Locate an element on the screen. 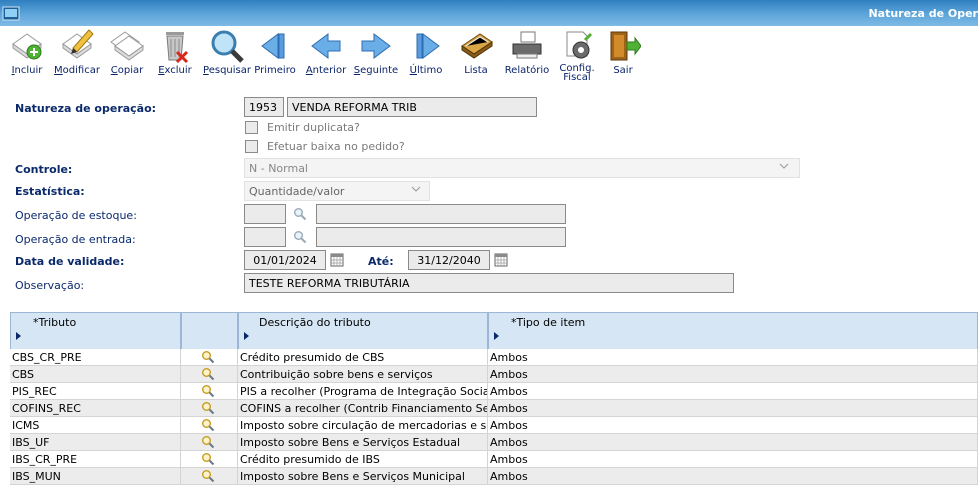 The width and height of the screenshot is (978, 493). tributo-cell: IBS_CR_PRE is located at coordinates (95, 459).